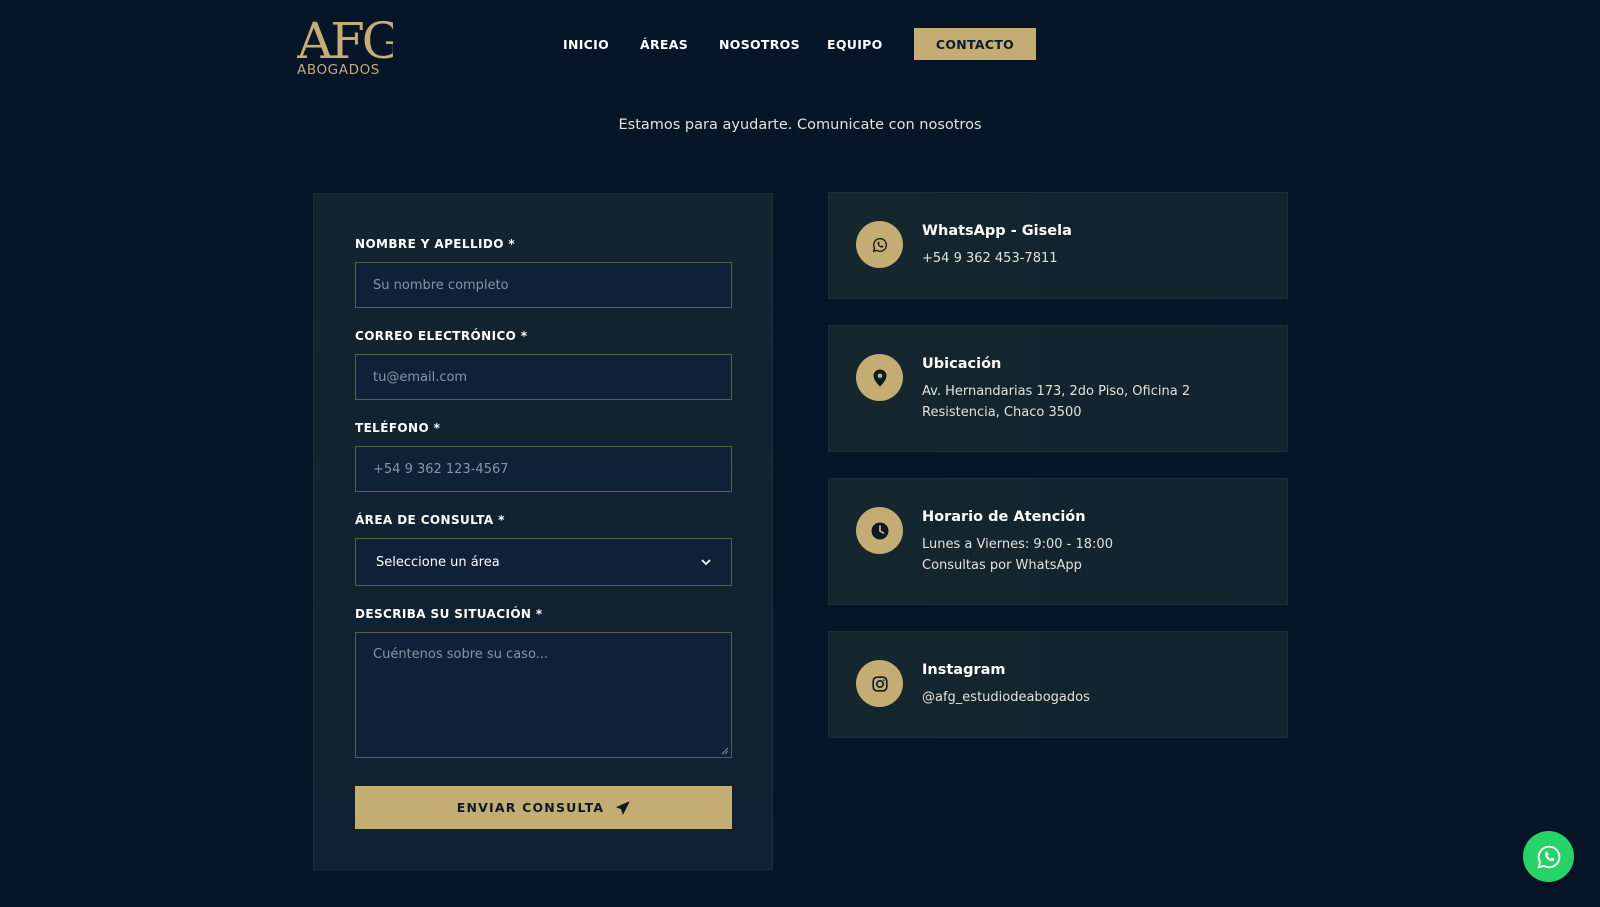 The image size is (1600, 907). Describe the element at coordinates (964, 670) in the screenshot. I see `instagram-title: Instagram` at that location.